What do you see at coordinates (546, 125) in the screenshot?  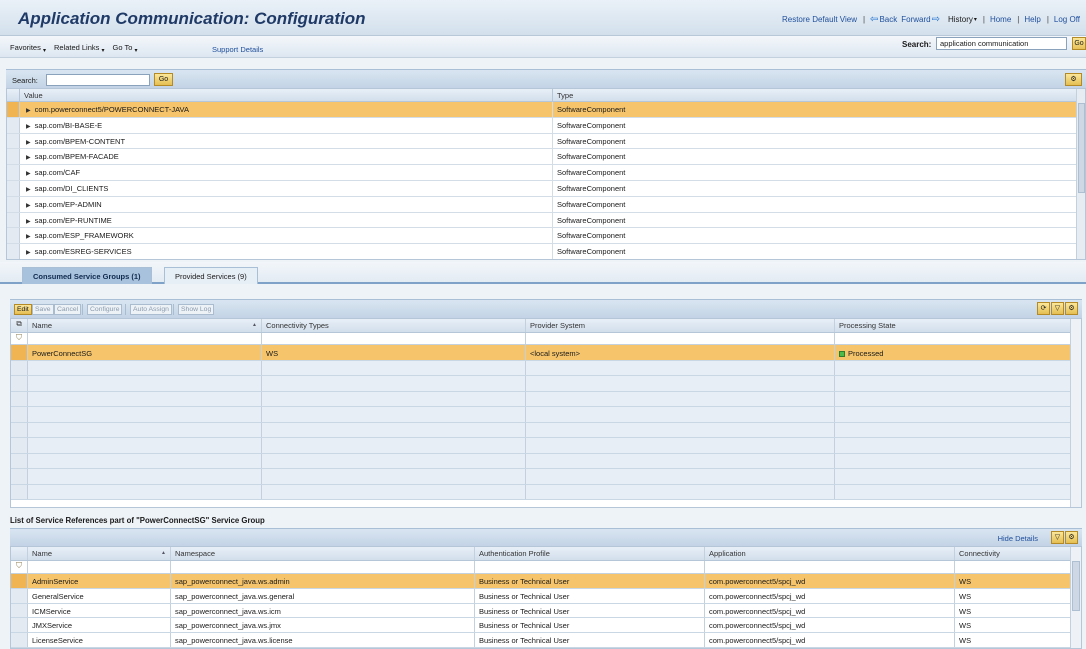 I see `table-row: ▶ sap.com/BI-BASE-E SoftwareComponent` at bounding box center [546, 125].